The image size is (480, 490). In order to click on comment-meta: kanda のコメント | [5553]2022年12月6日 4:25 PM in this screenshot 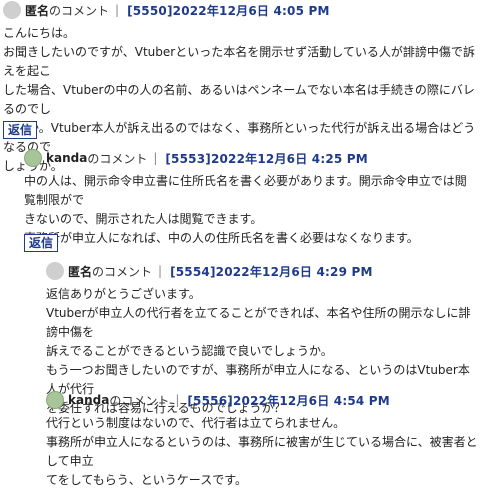, I will do `click(251, 158)`.